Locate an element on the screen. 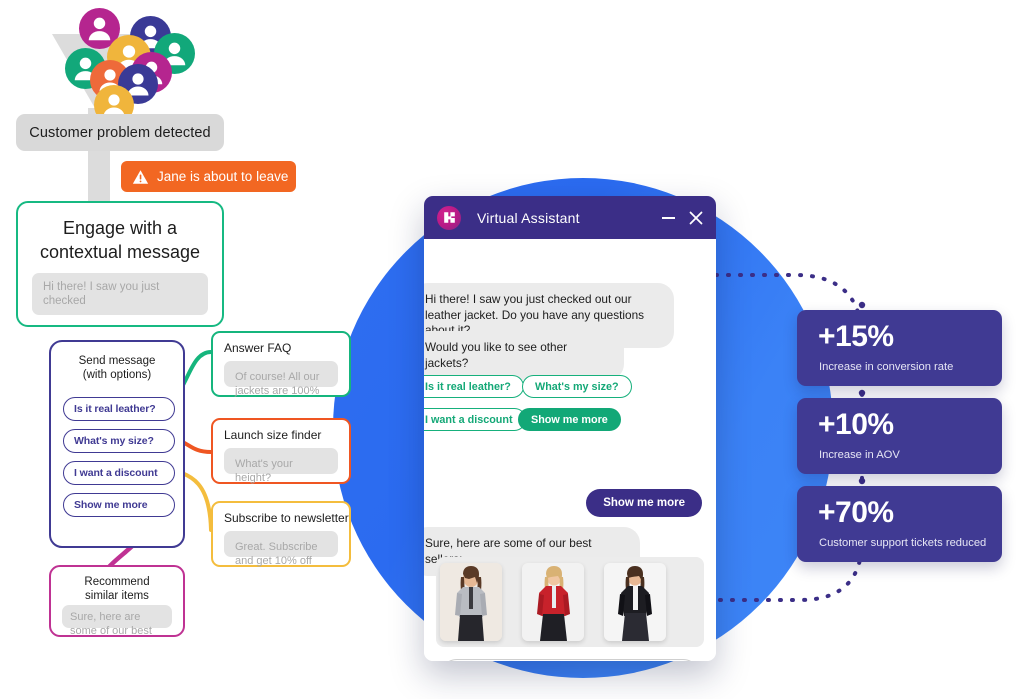 The image size is (1024, 699). send-message-title-line1: Send message is located at coordinates (117, 361).